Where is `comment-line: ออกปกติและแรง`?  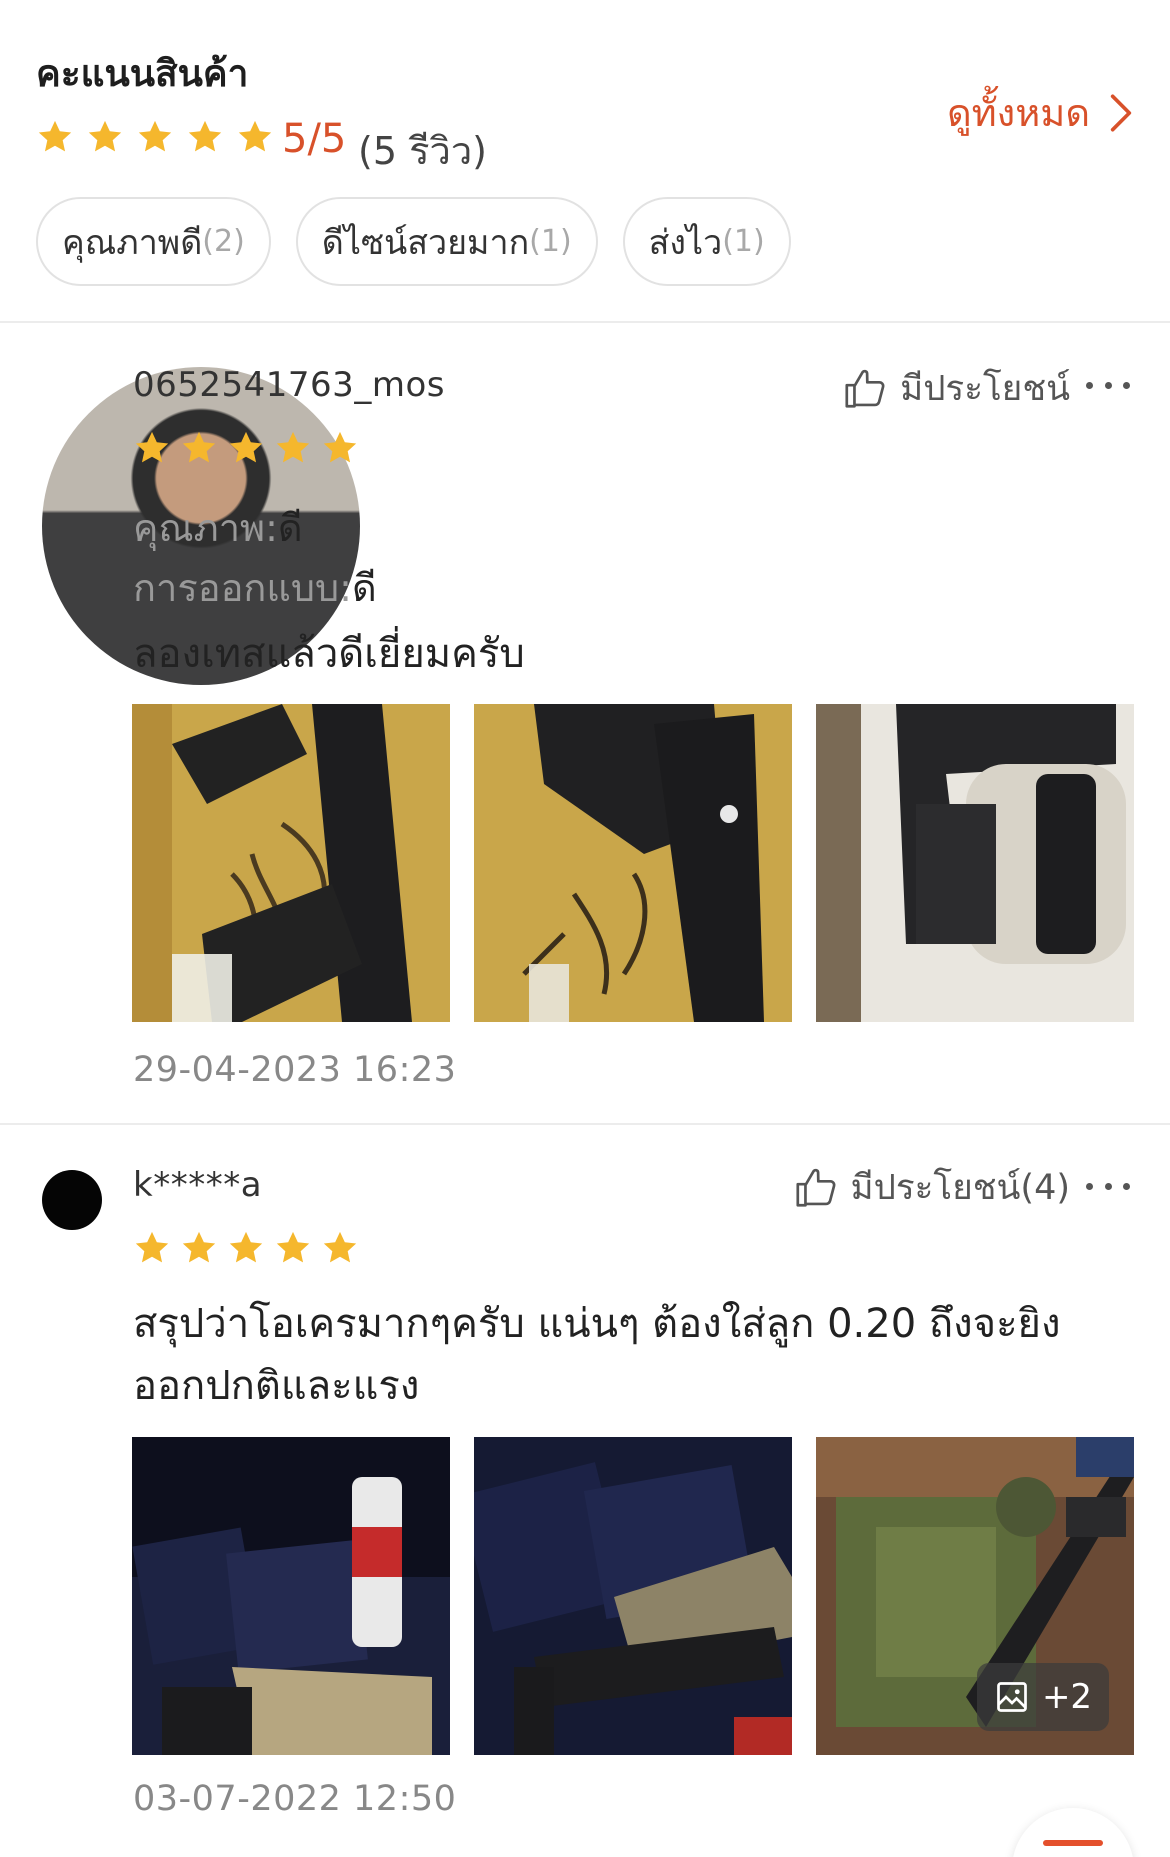
comment-line: ออกปกติและแรง is located at coordinates (276, 1386).